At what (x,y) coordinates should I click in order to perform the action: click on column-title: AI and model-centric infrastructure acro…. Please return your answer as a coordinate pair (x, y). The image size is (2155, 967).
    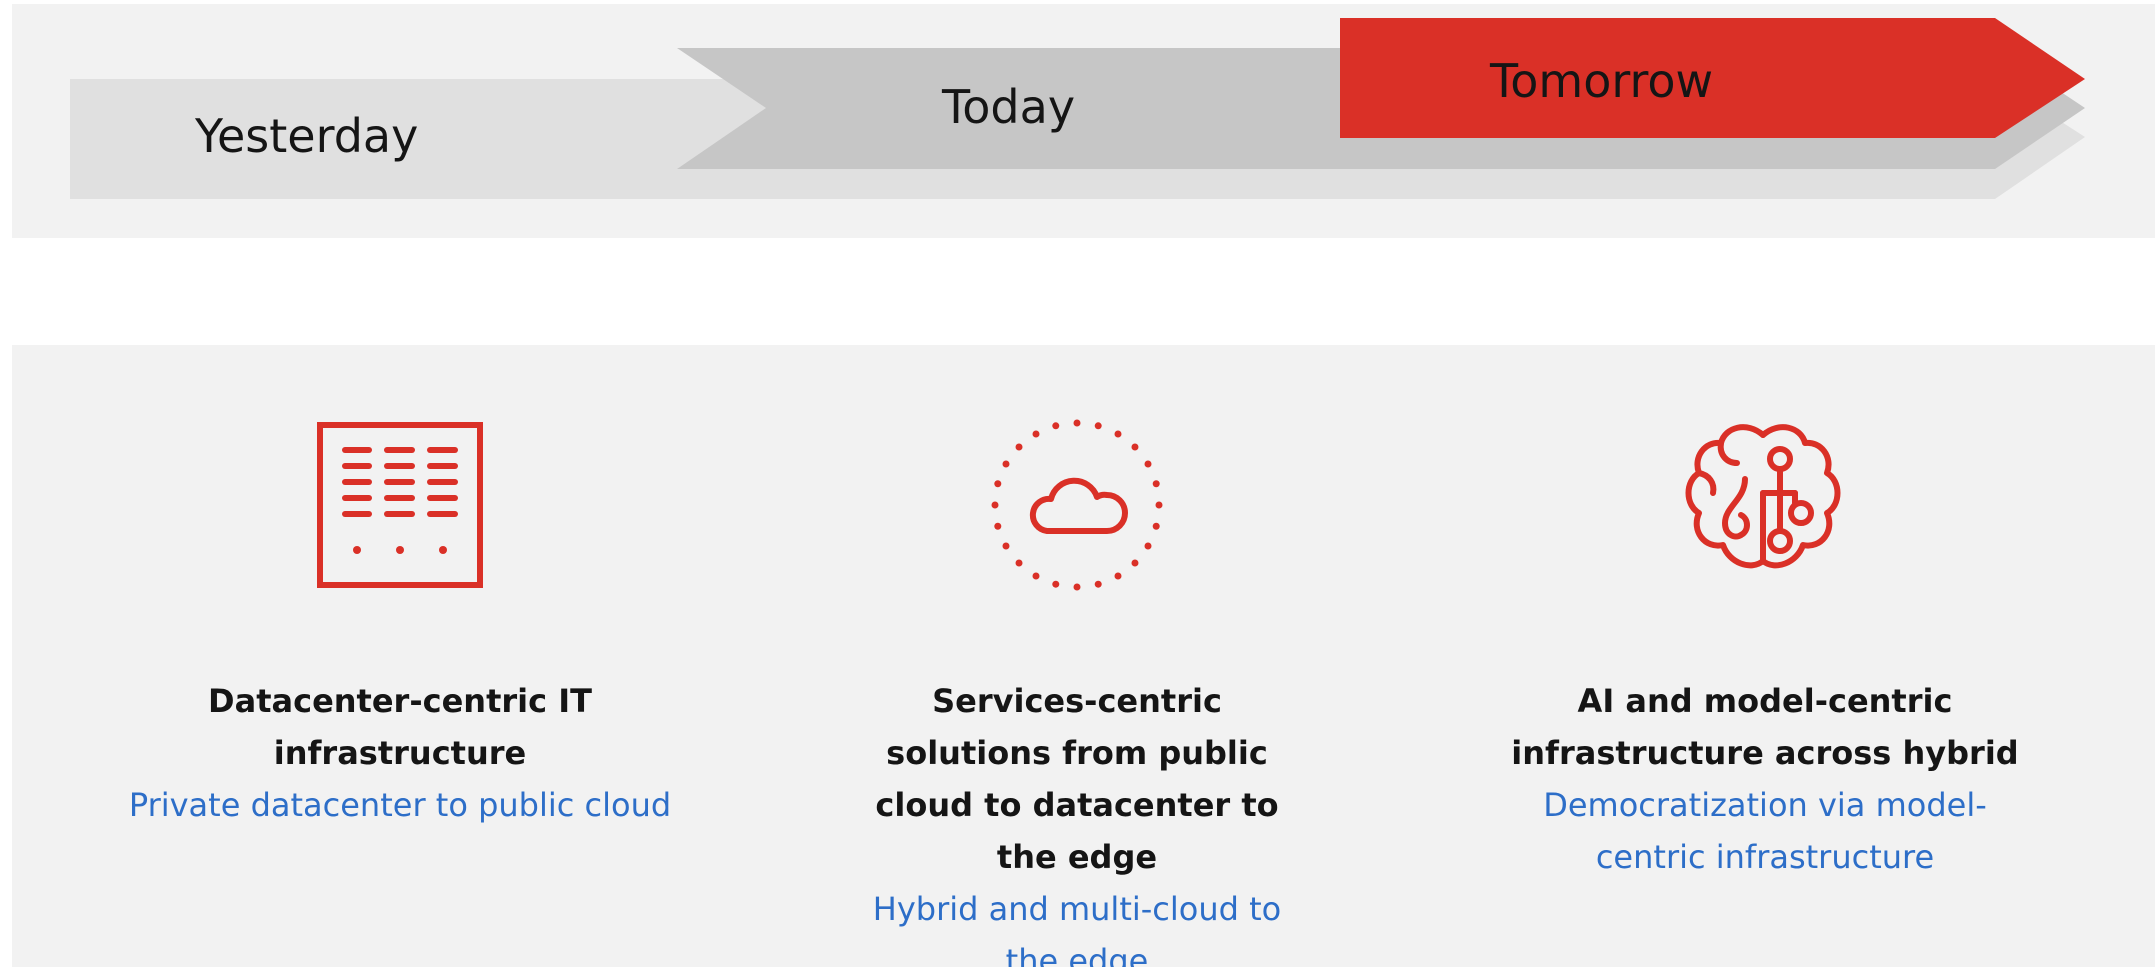
    Looking at the image, I should click on (1765, 727).